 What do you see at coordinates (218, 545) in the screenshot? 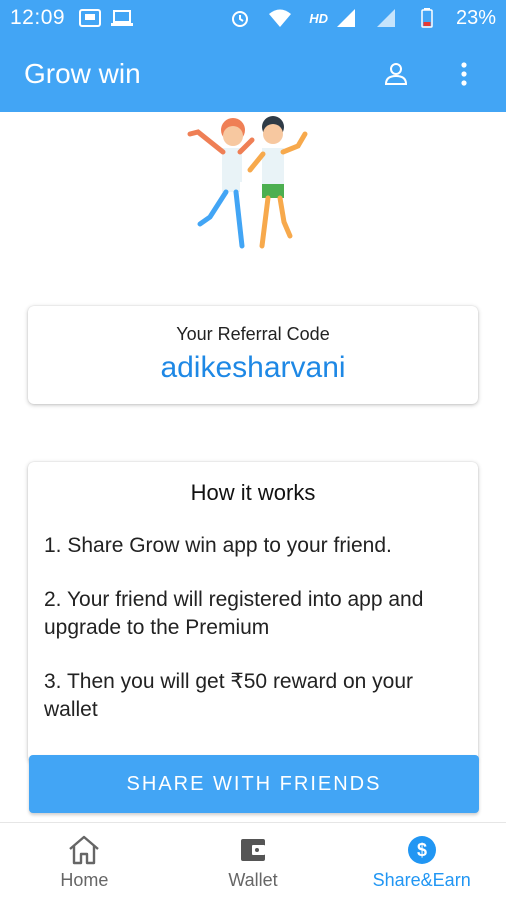
I see `step-item: 1. Share Grow win app to your friend.` at bounding box center [218, 545].